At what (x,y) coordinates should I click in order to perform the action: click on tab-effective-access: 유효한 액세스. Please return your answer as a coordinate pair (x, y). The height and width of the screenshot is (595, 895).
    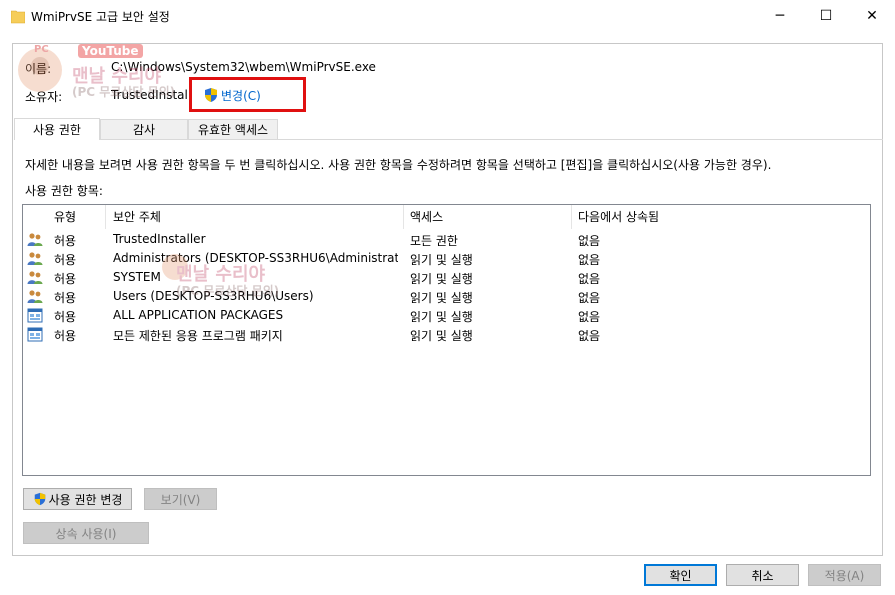
    Looking at the image, I should click on (233, 129).